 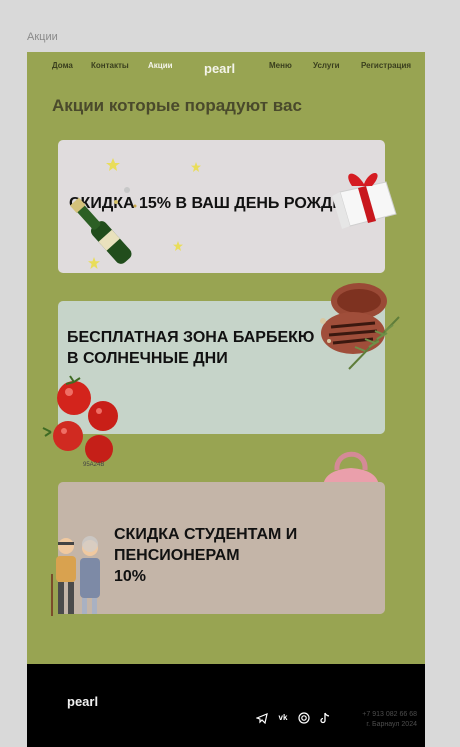 I want to click on promo-title-bbq-line2: В СОЛНЕЧНЫЕ ДНИ, so click(x=147, y=358).